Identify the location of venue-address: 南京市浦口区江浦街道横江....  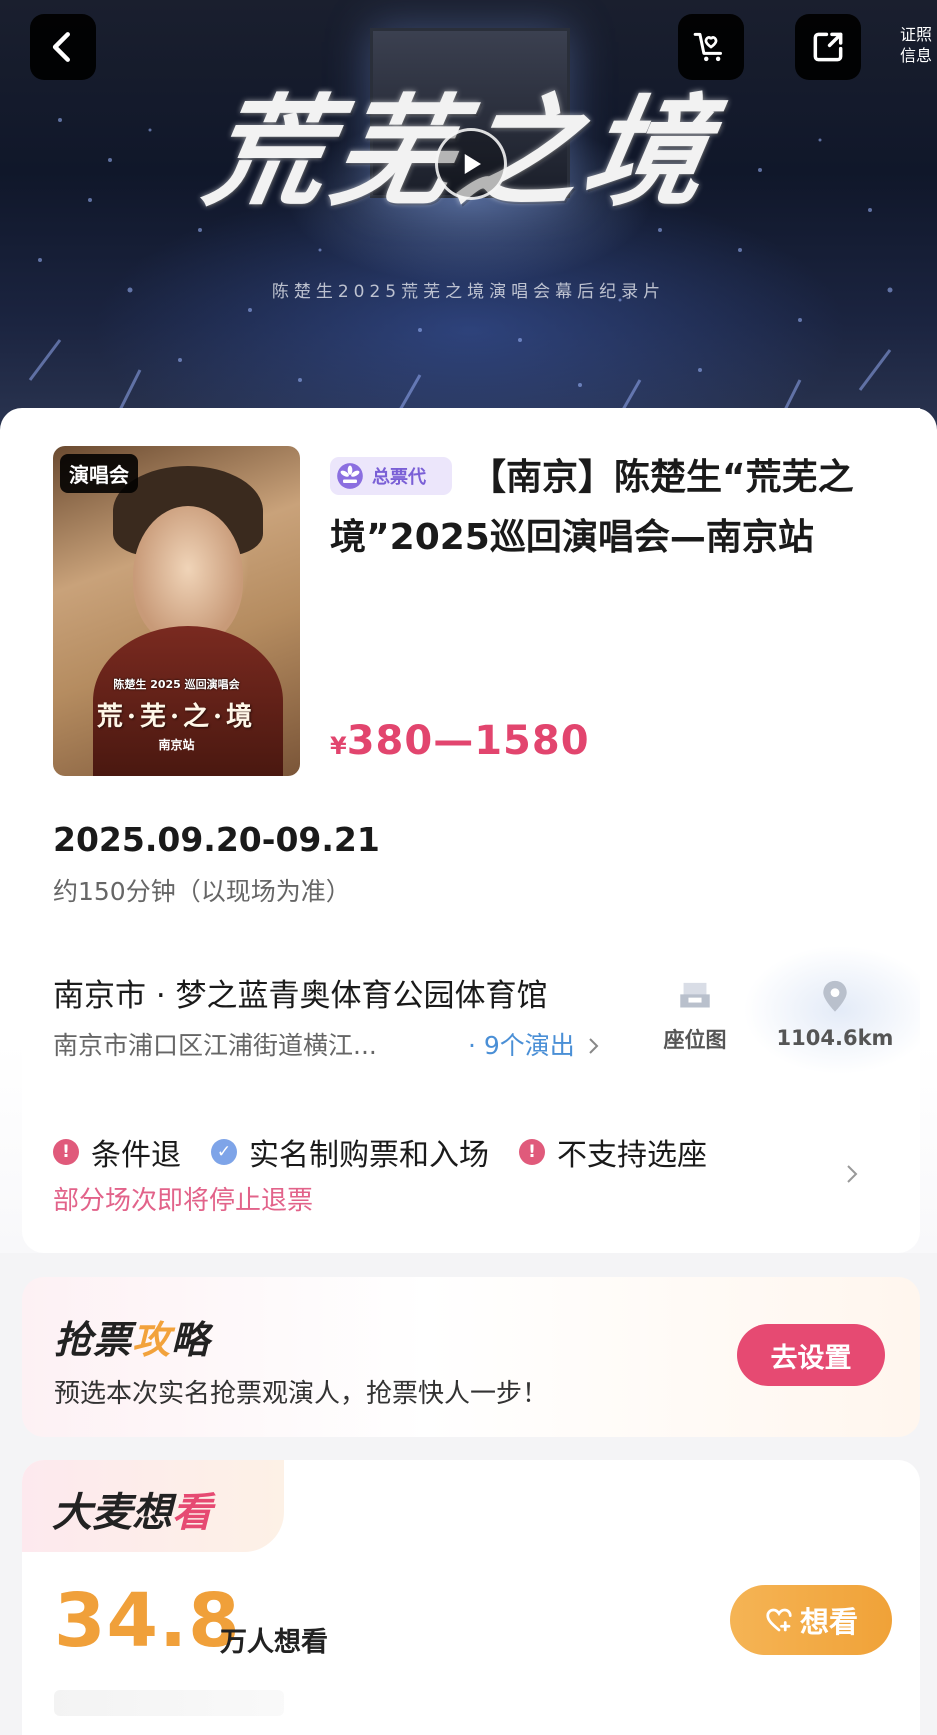
(215, 1044).